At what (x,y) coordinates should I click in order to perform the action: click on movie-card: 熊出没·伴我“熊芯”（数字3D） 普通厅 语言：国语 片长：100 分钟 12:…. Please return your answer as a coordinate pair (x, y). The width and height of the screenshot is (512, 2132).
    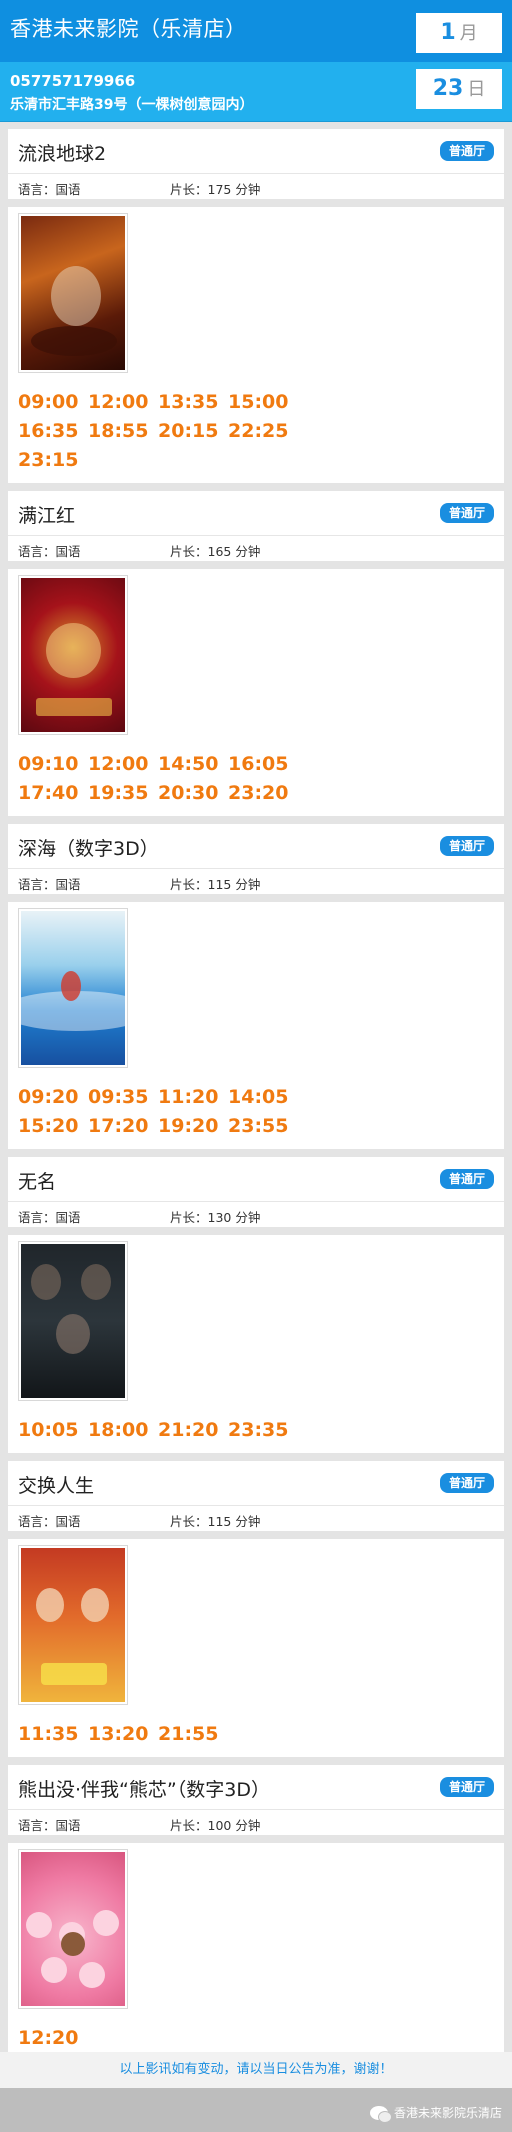
    Looking at the image, I should click on (256, 1913).